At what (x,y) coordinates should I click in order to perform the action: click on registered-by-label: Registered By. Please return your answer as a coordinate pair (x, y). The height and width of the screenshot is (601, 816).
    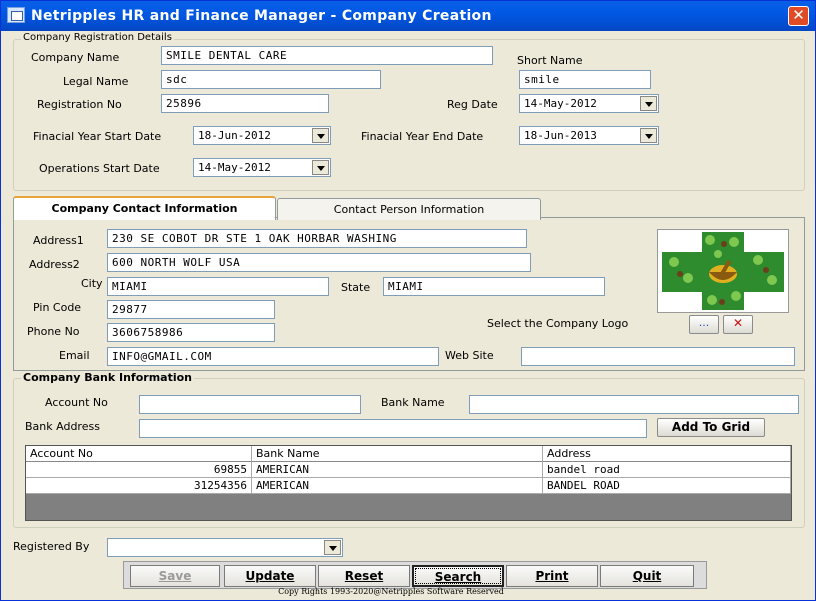
    Looking at the image, I should click on (51, 546).